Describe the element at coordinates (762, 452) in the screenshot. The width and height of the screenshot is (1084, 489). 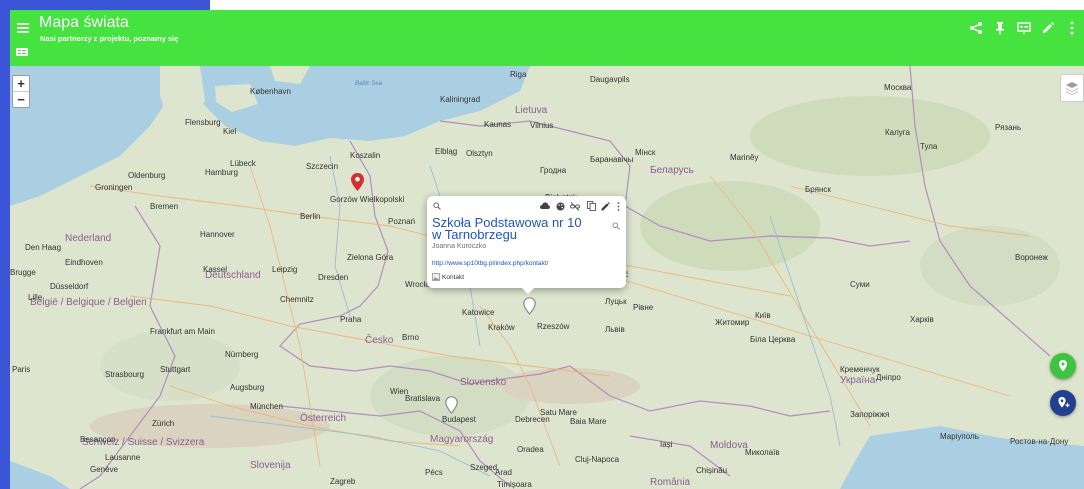
I see `map-label: Миколаїв` at that location.